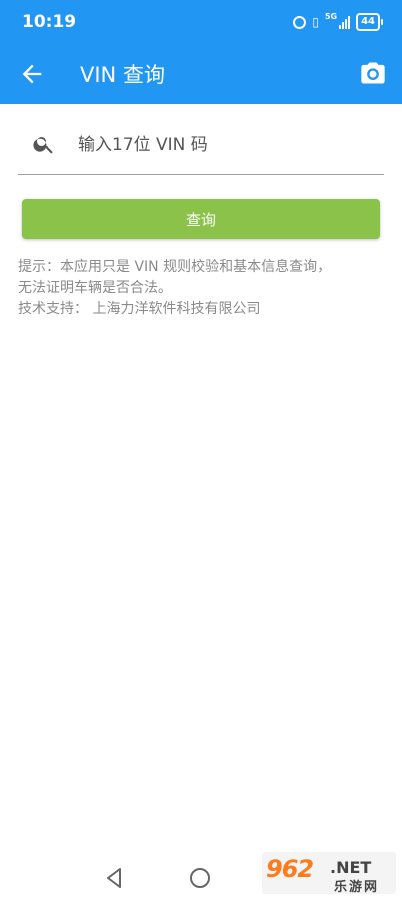  What do you see at coordinates (139, 309) in the screenshot?
I see `hint-line-3: 技术支持： 上海力洋软件科技有限公司` at bounding box center [139, 309].